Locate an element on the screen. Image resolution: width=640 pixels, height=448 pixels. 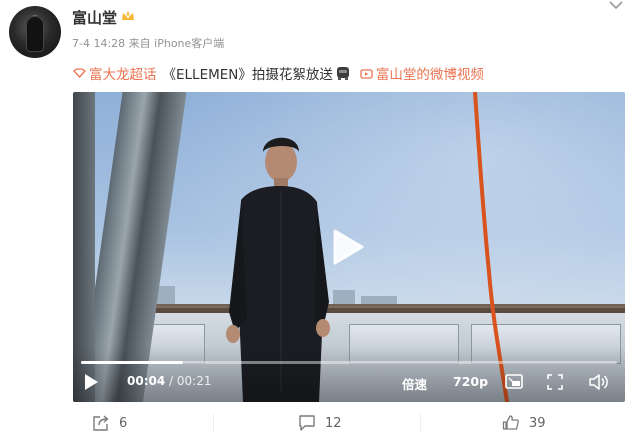
avatar is located at coordinates (35, 32).